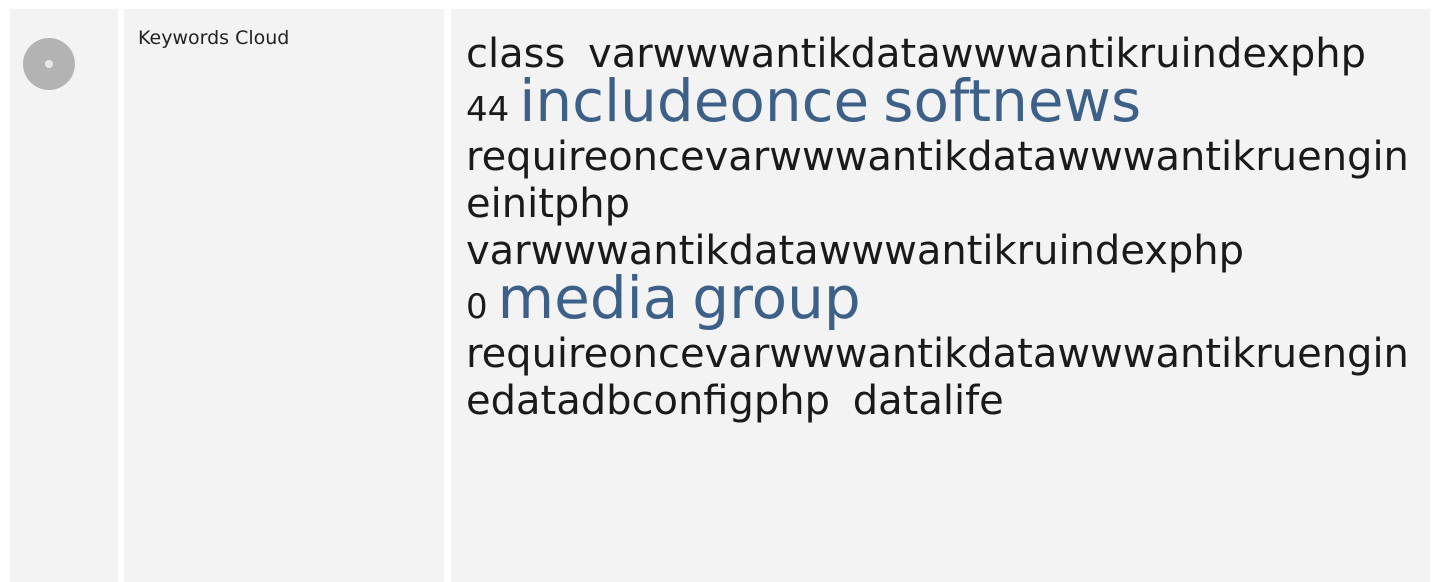  Describe the element at coordinates (488, 110) in the screenshot. I see `keyword: 44` at that location.